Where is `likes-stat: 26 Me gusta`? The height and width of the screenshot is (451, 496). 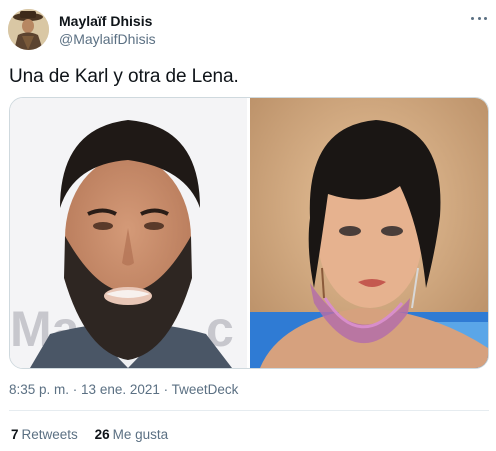
likes-stat: 26 Me gusta is located at coordinates (132, 434).